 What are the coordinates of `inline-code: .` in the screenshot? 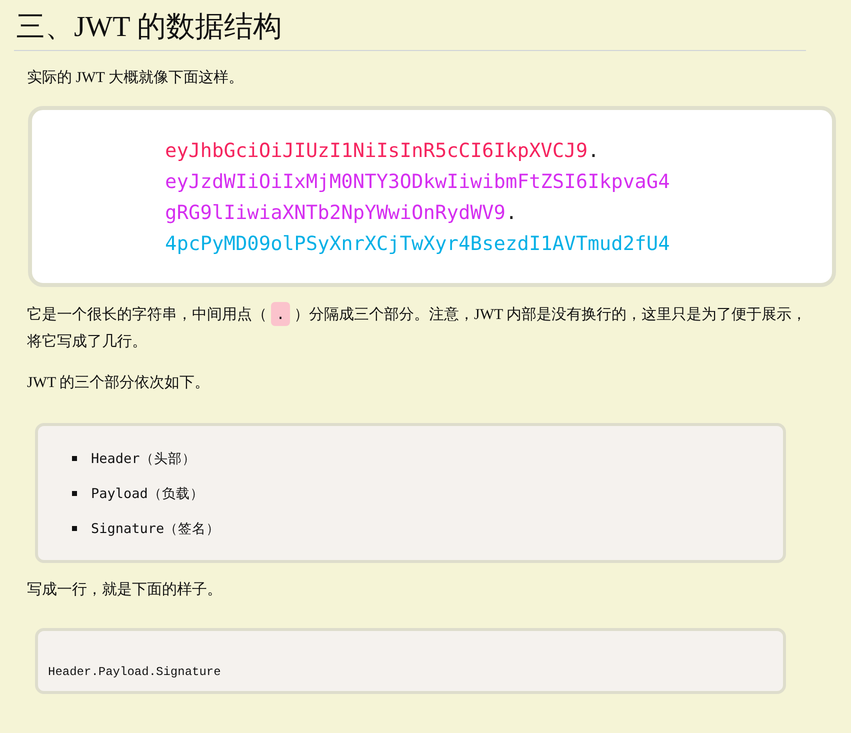 It's located at (280, 314).